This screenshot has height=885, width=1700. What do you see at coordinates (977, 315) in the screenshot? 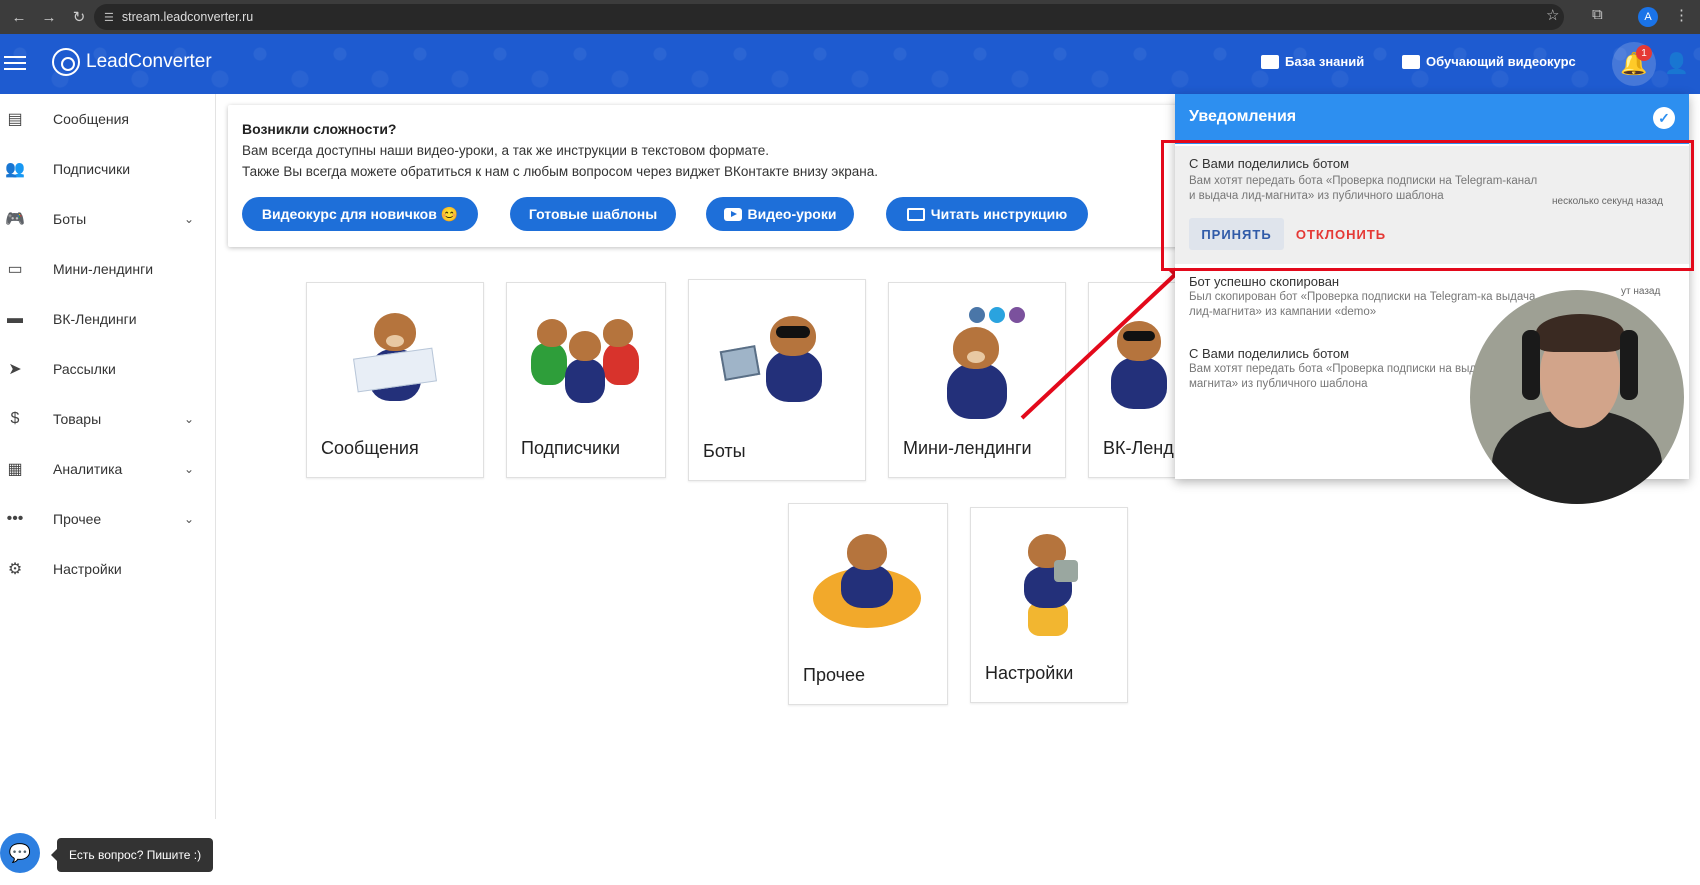
I see `vk-icon` at bounding box center [977, 315].